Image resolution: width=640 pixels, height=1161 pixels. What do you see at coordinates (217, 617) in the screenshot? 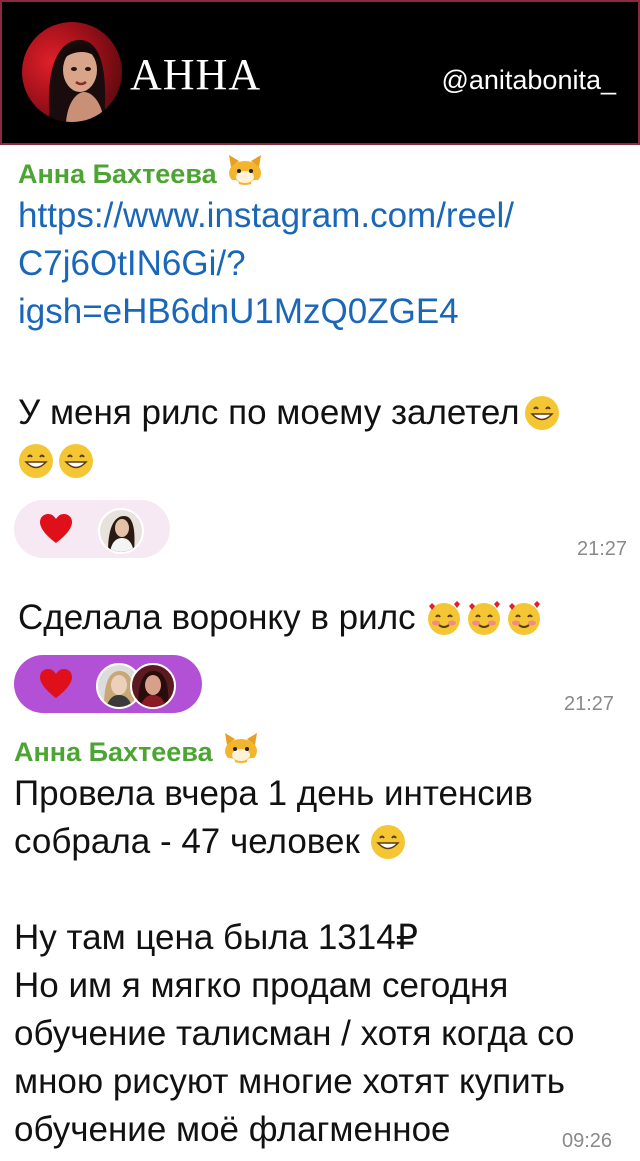
I see `text-line: Сделала воронку в рилс` at bounding box center [217, 617].